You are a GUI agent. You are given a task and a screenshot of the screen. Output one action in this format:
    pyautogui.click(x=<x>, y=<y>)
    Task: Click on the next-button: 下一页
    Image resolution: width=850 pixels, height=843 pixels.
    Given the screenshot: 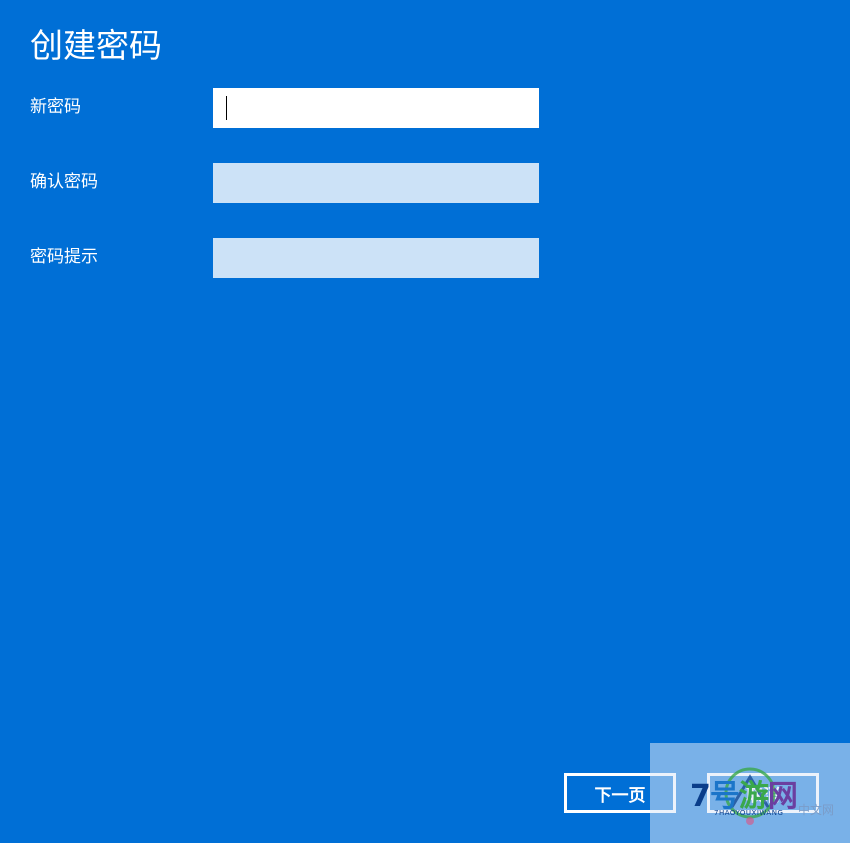 What is the action you would take?
    pyautogui.click(x=620, y=793)
    